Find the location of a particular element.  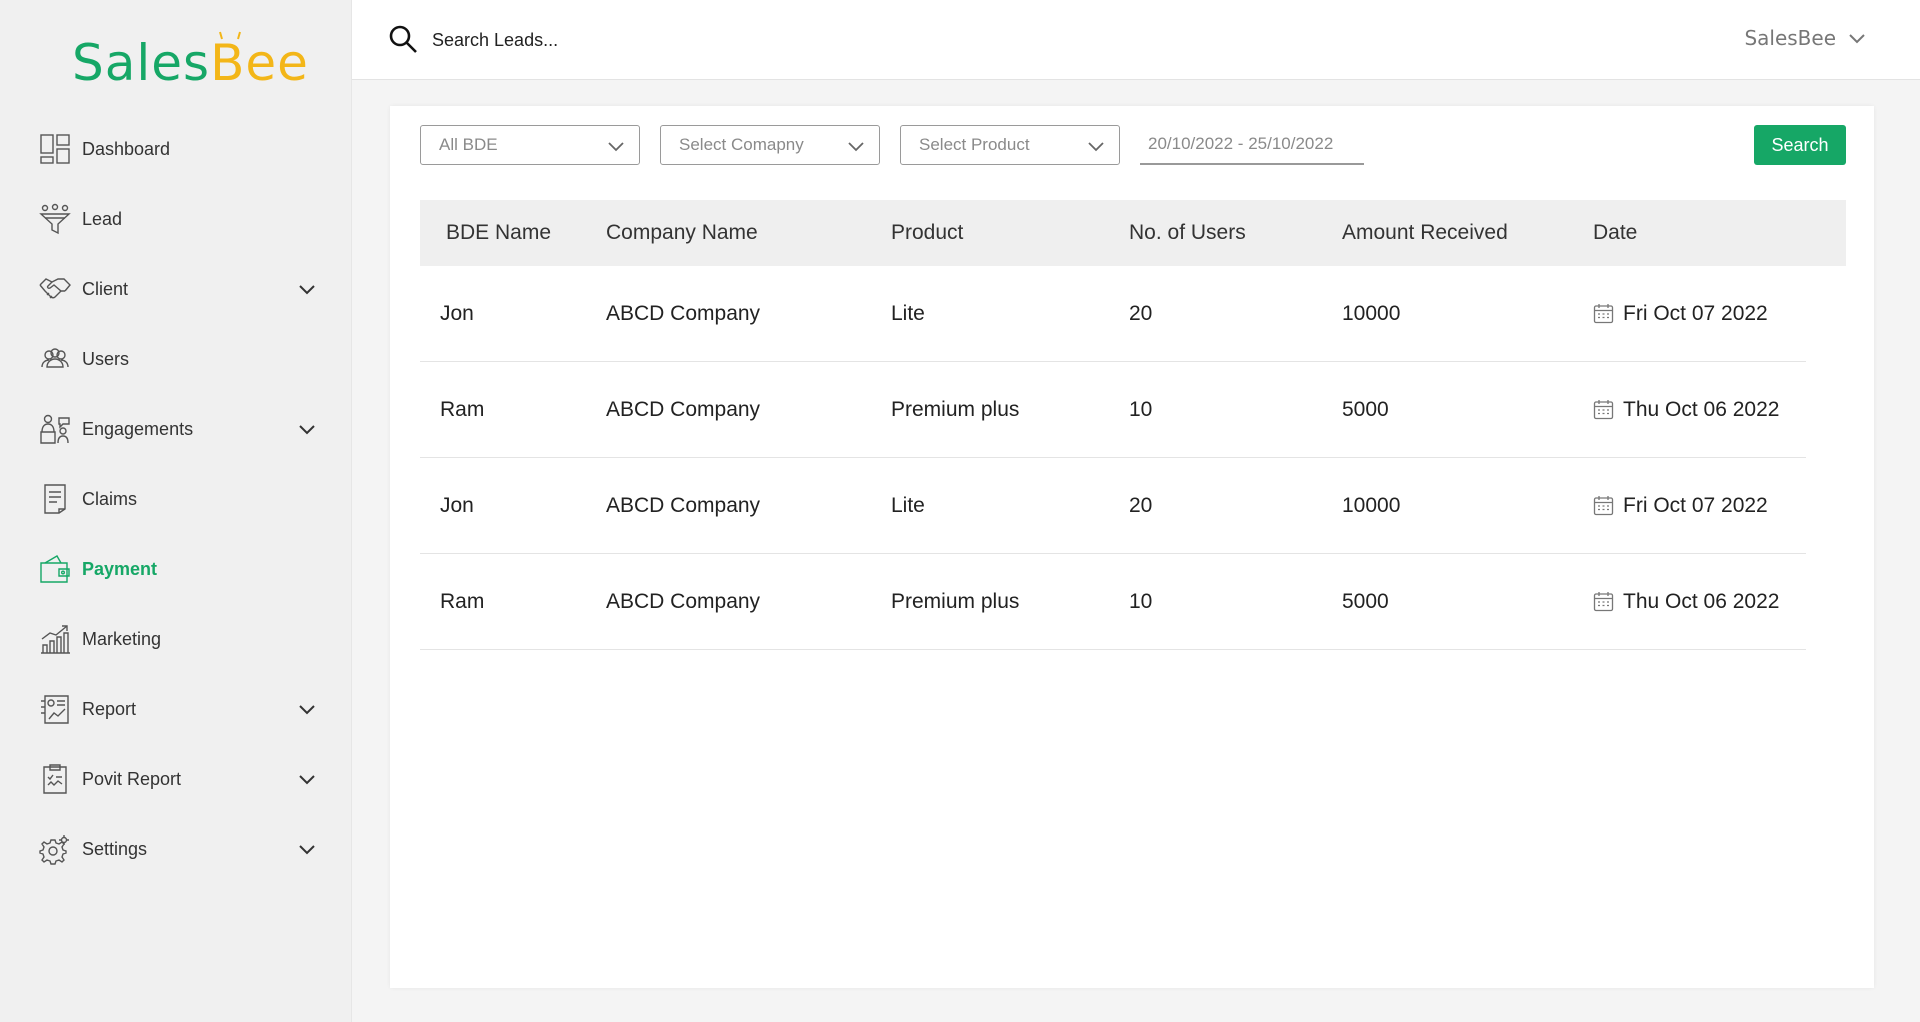

sidebar-item-povit-report: Povit Report is located at coordinates (176, 779).